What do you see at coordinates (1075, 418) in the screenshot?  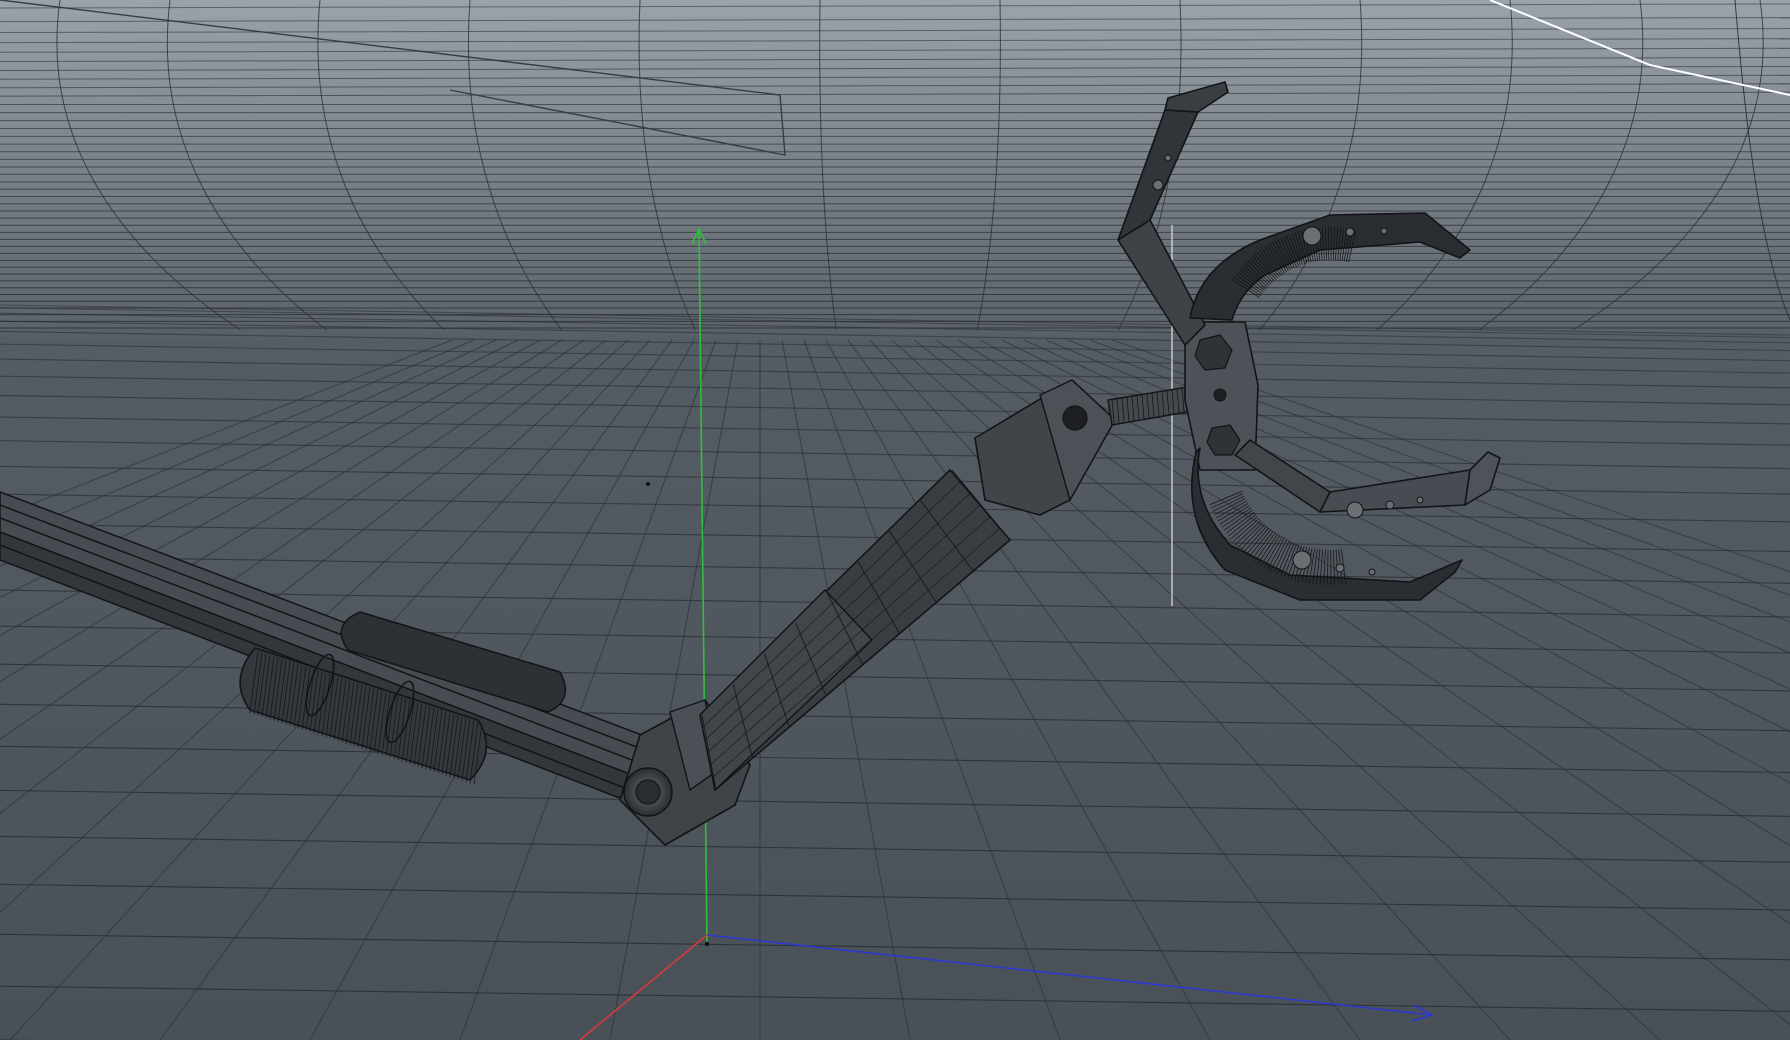 I see `wrist-pivot` at bounding box center [1075, 418].